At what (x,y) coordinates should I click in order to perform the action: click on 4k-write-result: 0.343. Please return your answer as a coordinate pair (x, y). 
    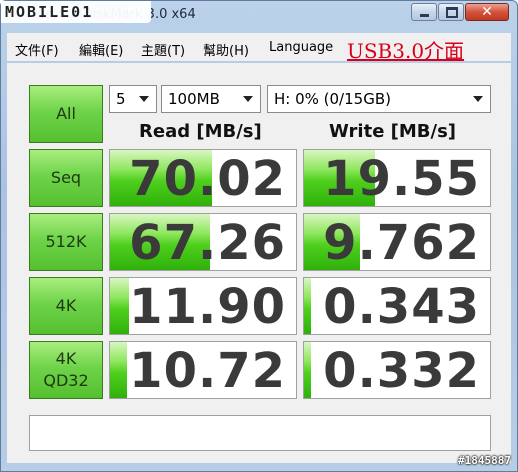
    Looking at the image, I should click on (397, 306).